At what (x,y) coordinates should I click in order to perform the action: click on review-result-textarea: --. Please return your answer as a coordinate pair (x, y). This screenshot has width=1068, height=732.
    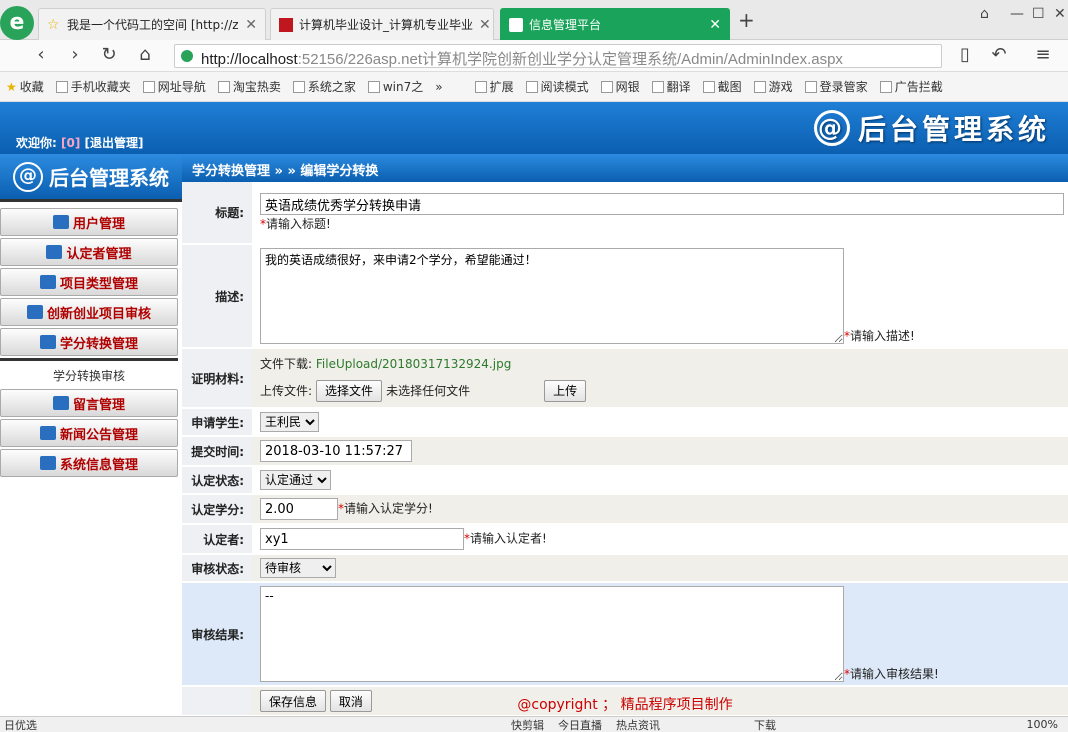
    Looking at the image, I should click on (552, 634).